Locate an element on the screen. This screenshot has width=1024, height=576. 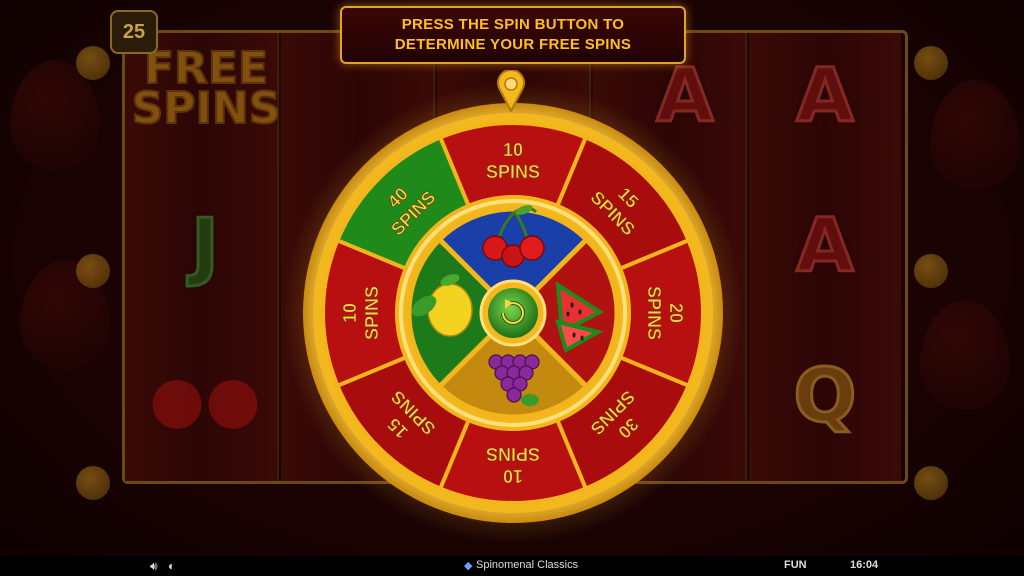
brand-logo-icon: ◆ is located at coordinates (468, 566).